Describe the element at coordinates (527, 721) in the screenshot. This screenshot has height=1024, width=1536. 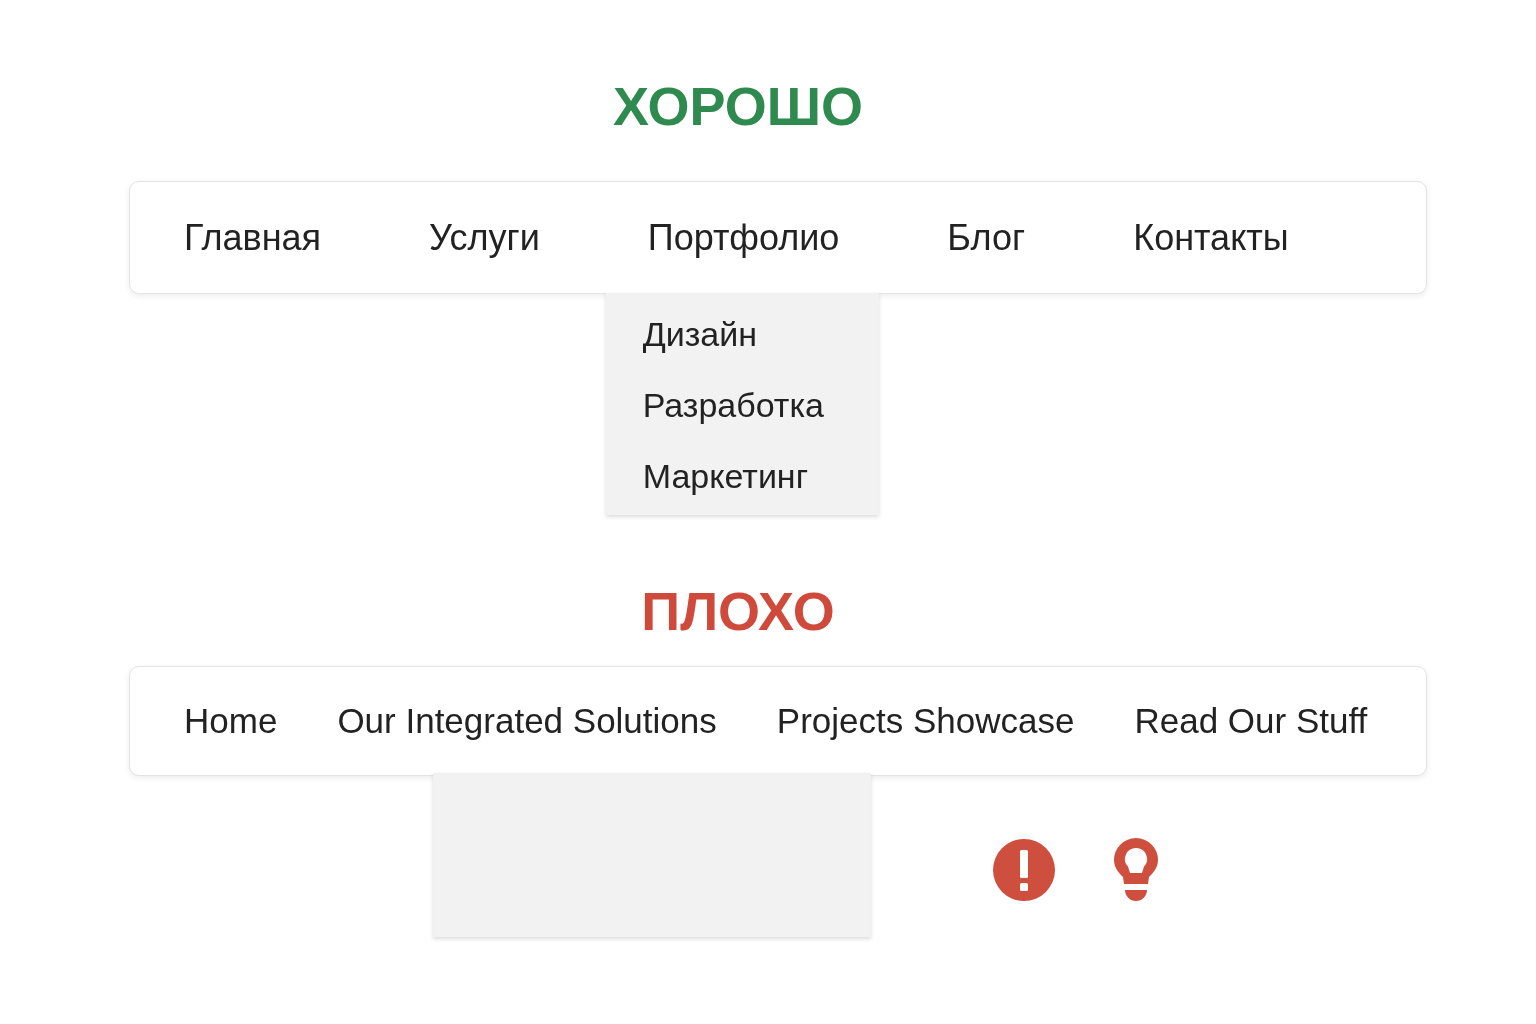
I see `nav-link: Our Integrated Solutions` at that location.